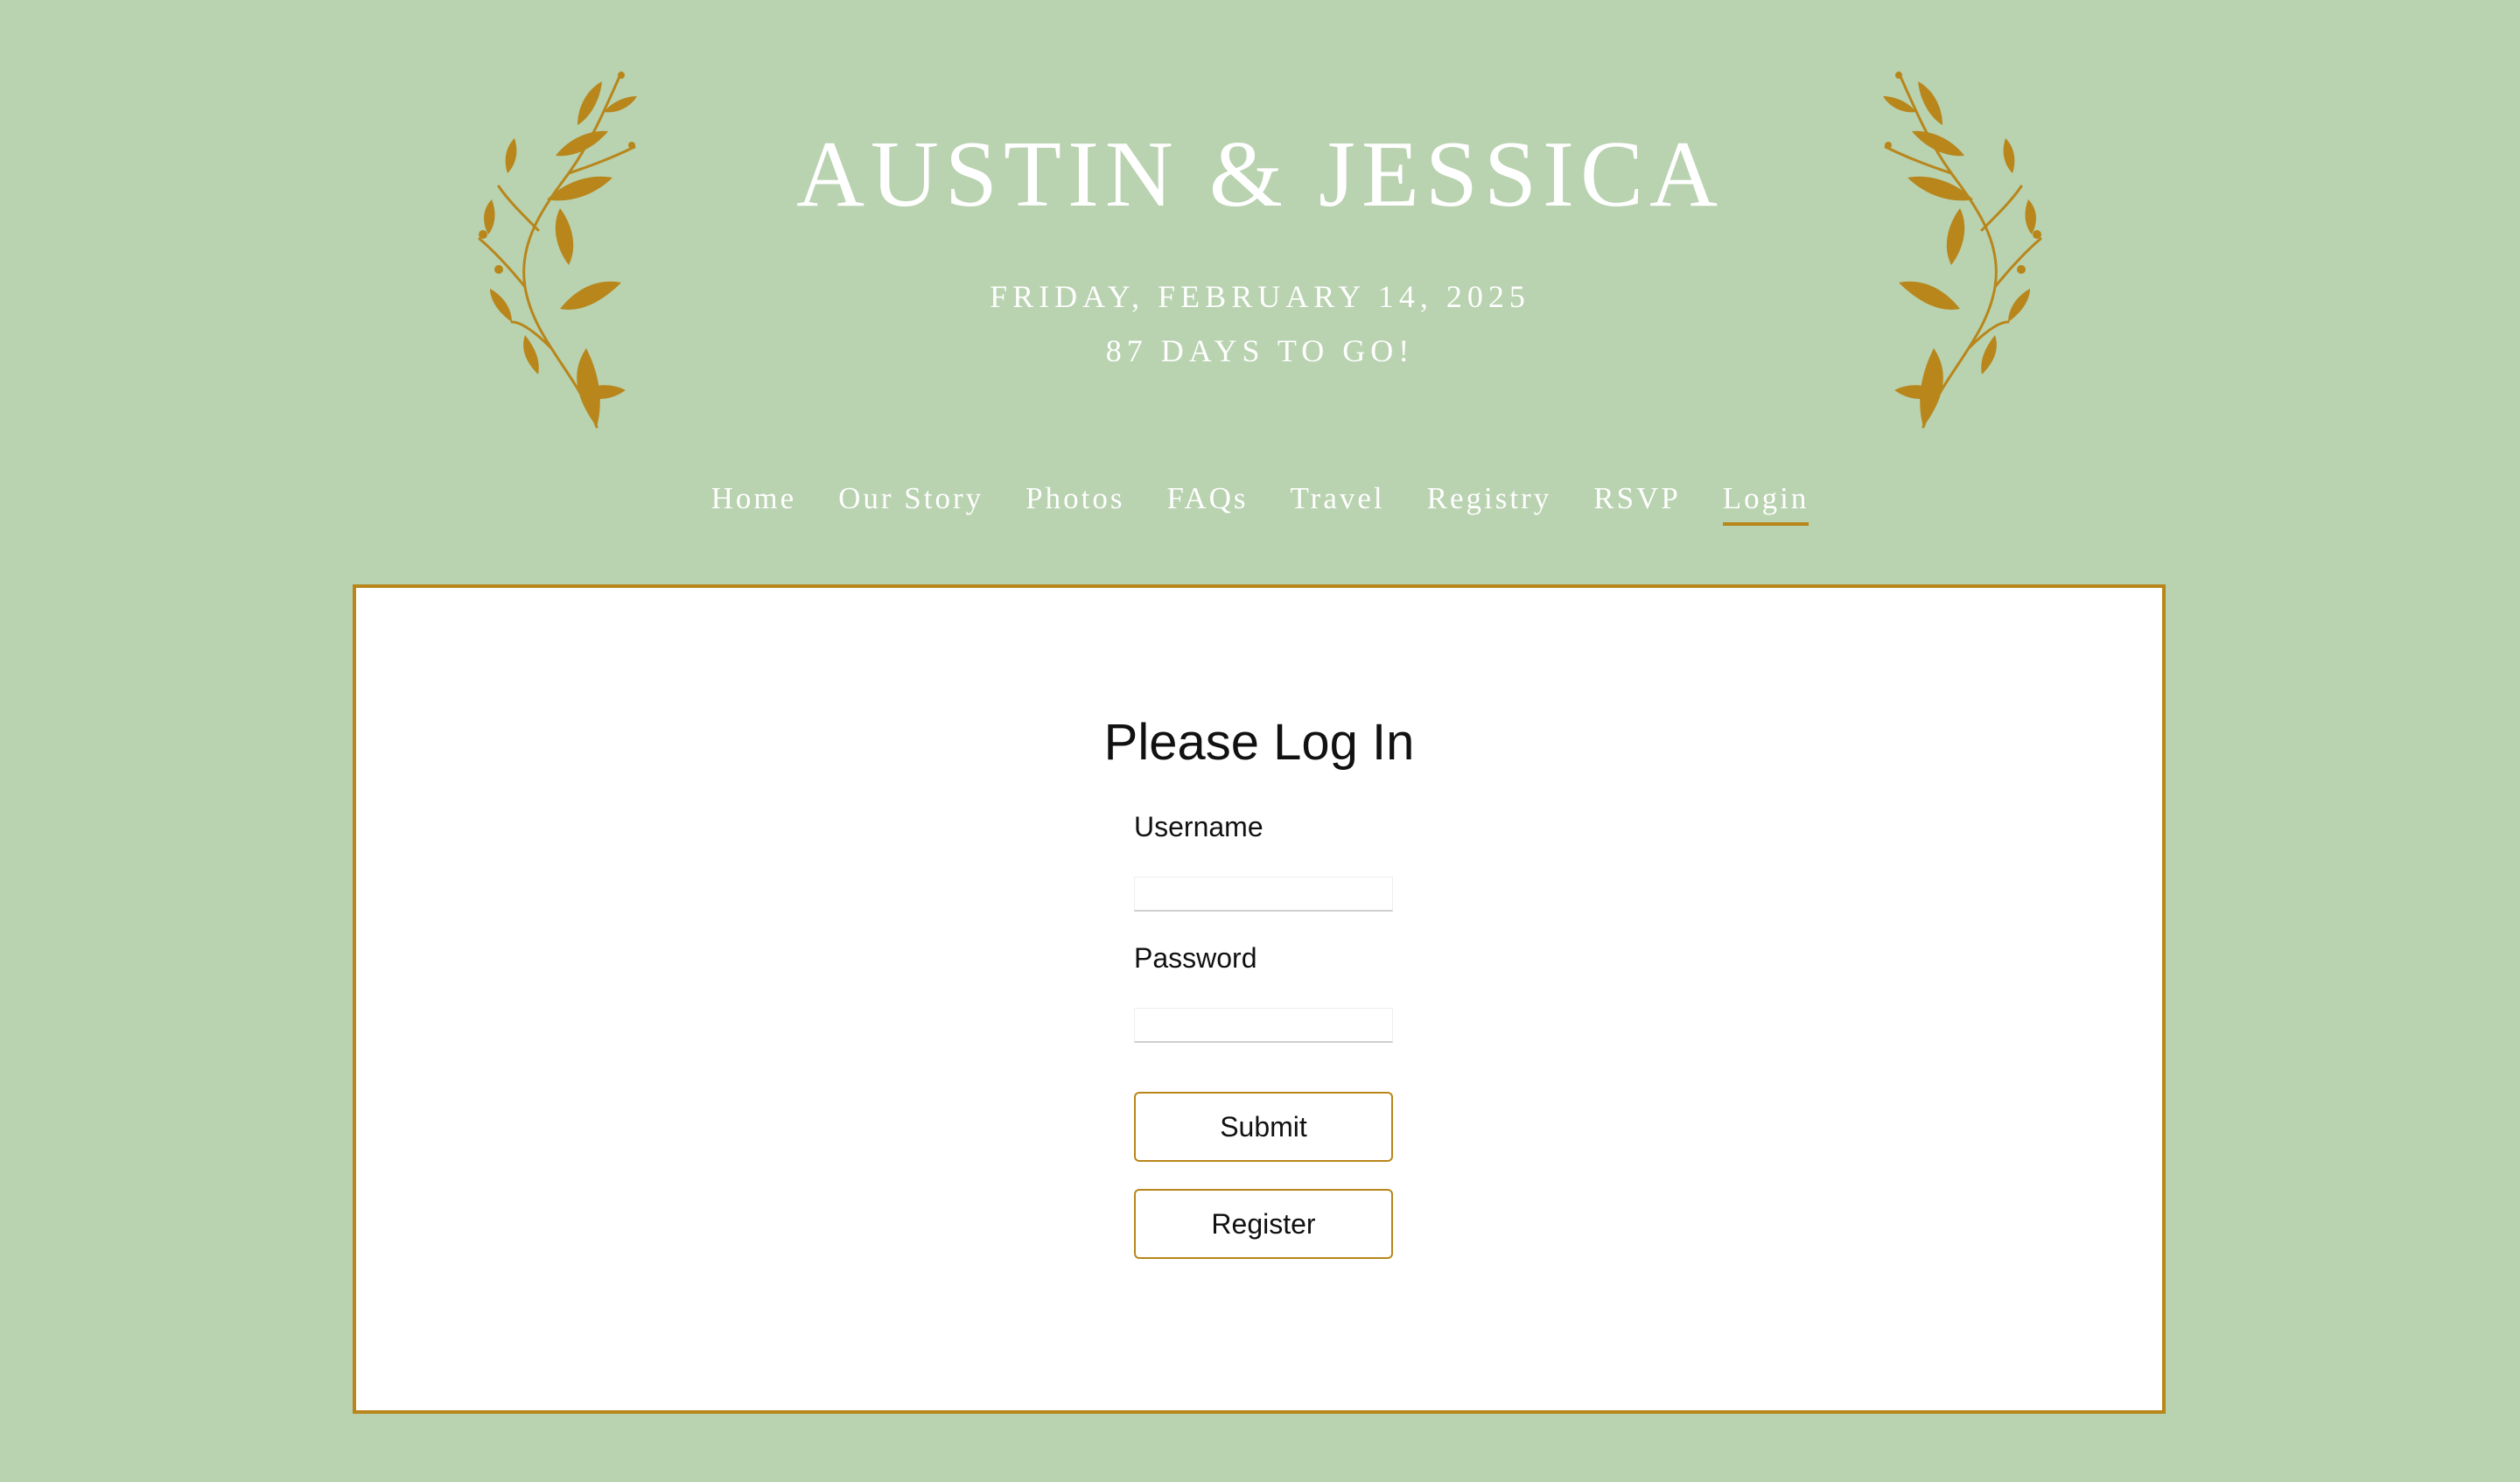 The height and width of the screenshot is (1482, 2520). What do you see at coordinates (1263, 1224) in the screenshot?
I see `register-button: Register` at bounding box center [1263, 1224].